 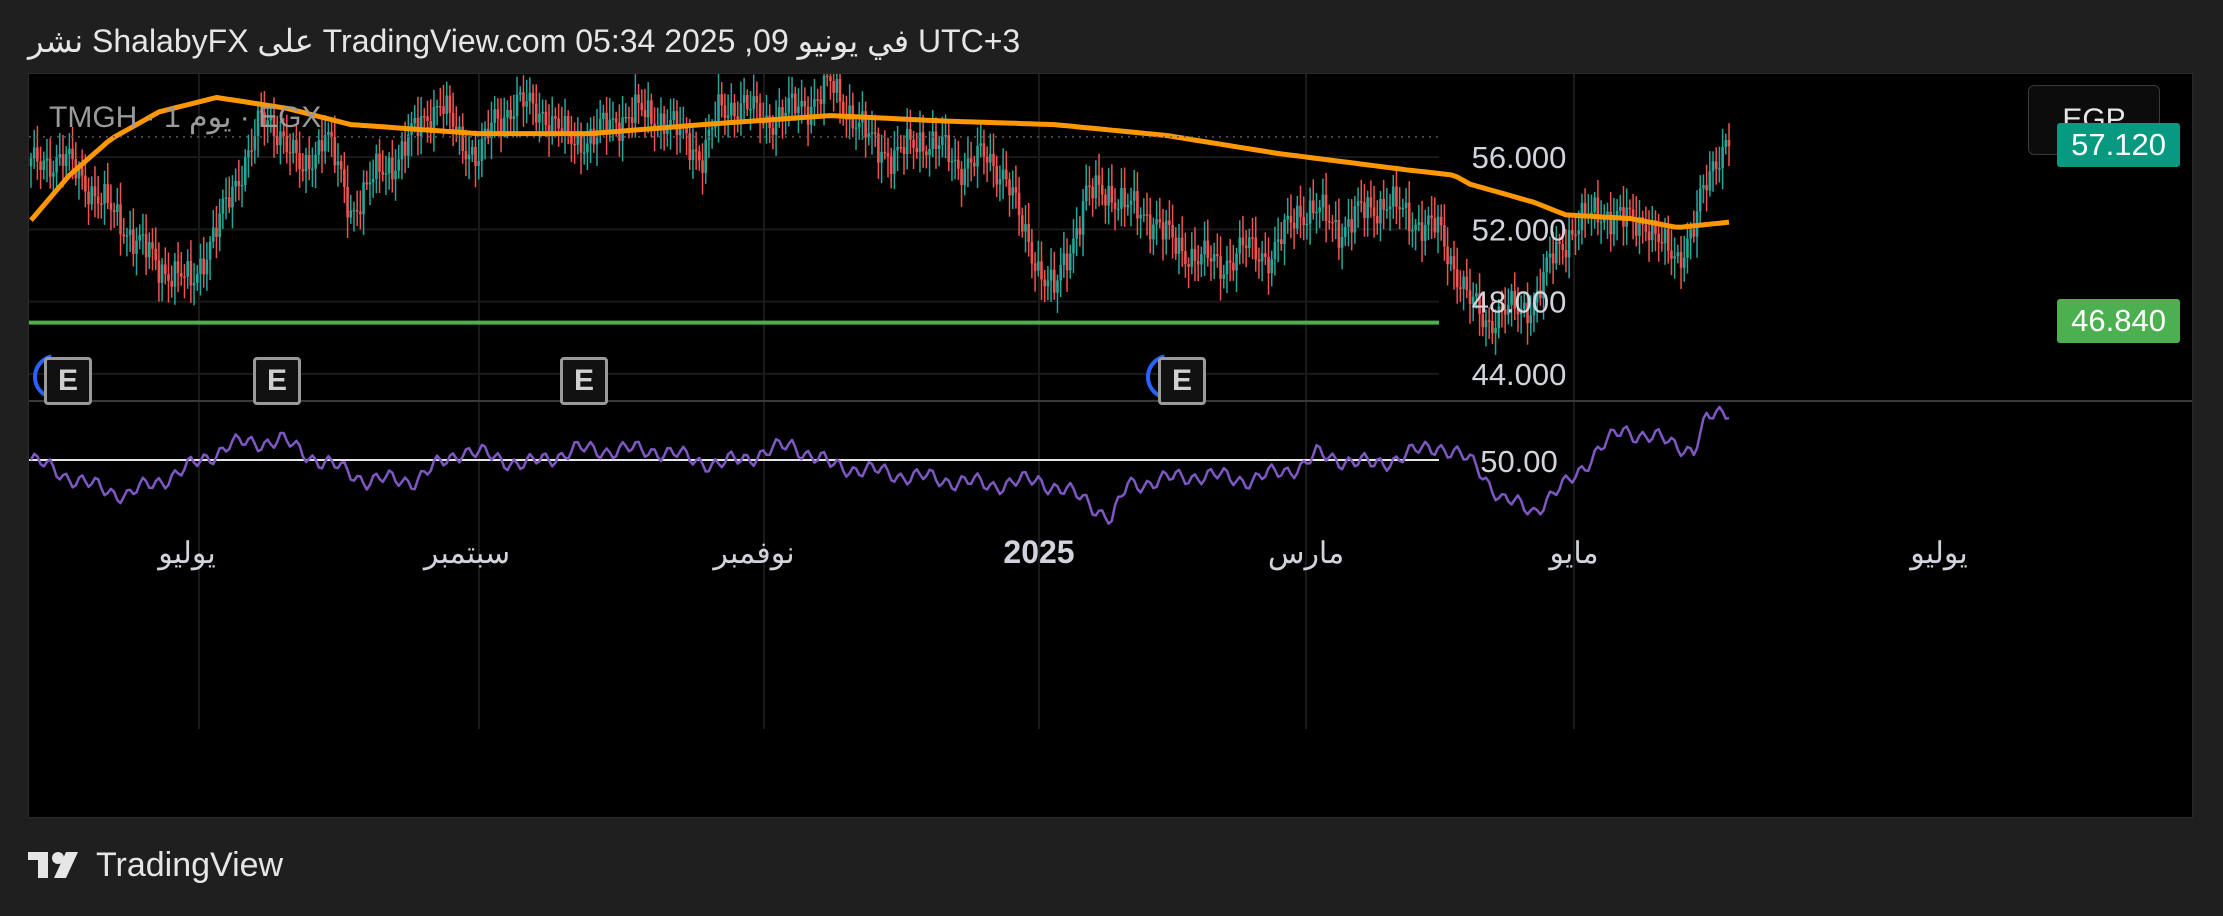 What do you see at coordinates (1938, 554) in the screenshot?
I see `time-axis-label: يوليو` at bounding box center [1938, 554].